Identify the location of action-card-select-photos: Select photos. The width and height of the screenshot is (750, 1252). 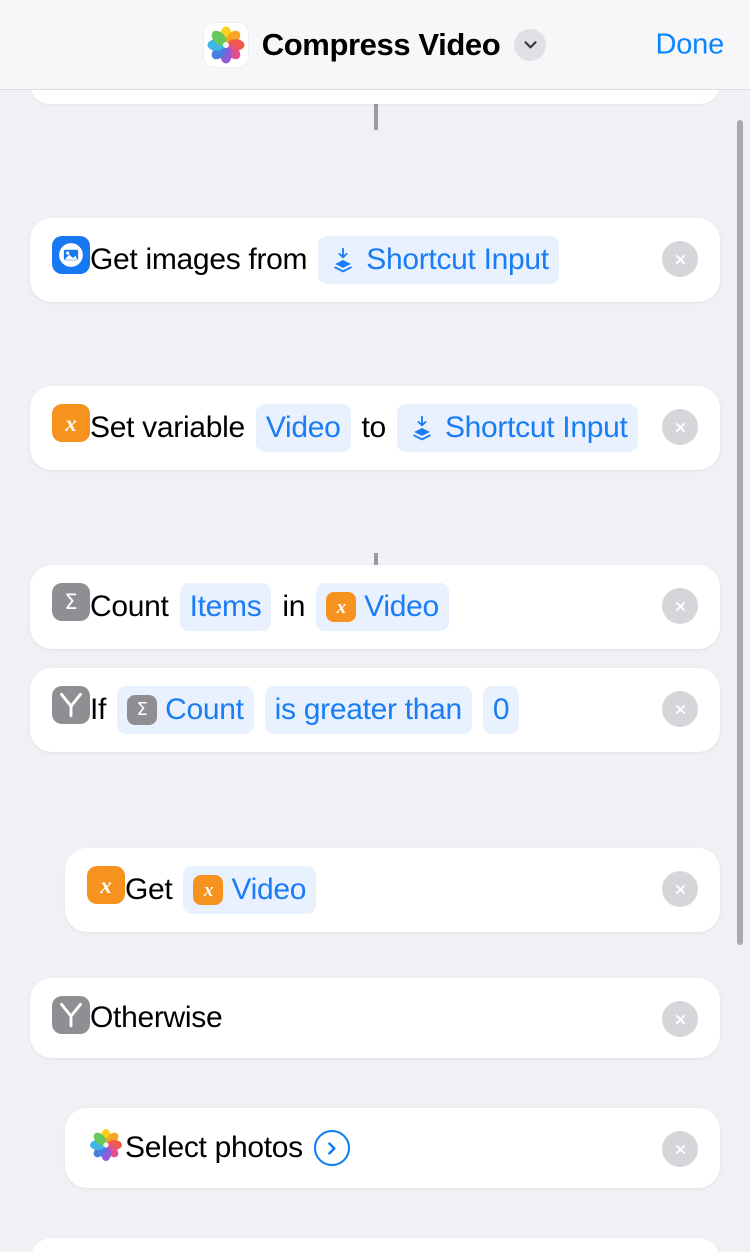
(392, 1148).